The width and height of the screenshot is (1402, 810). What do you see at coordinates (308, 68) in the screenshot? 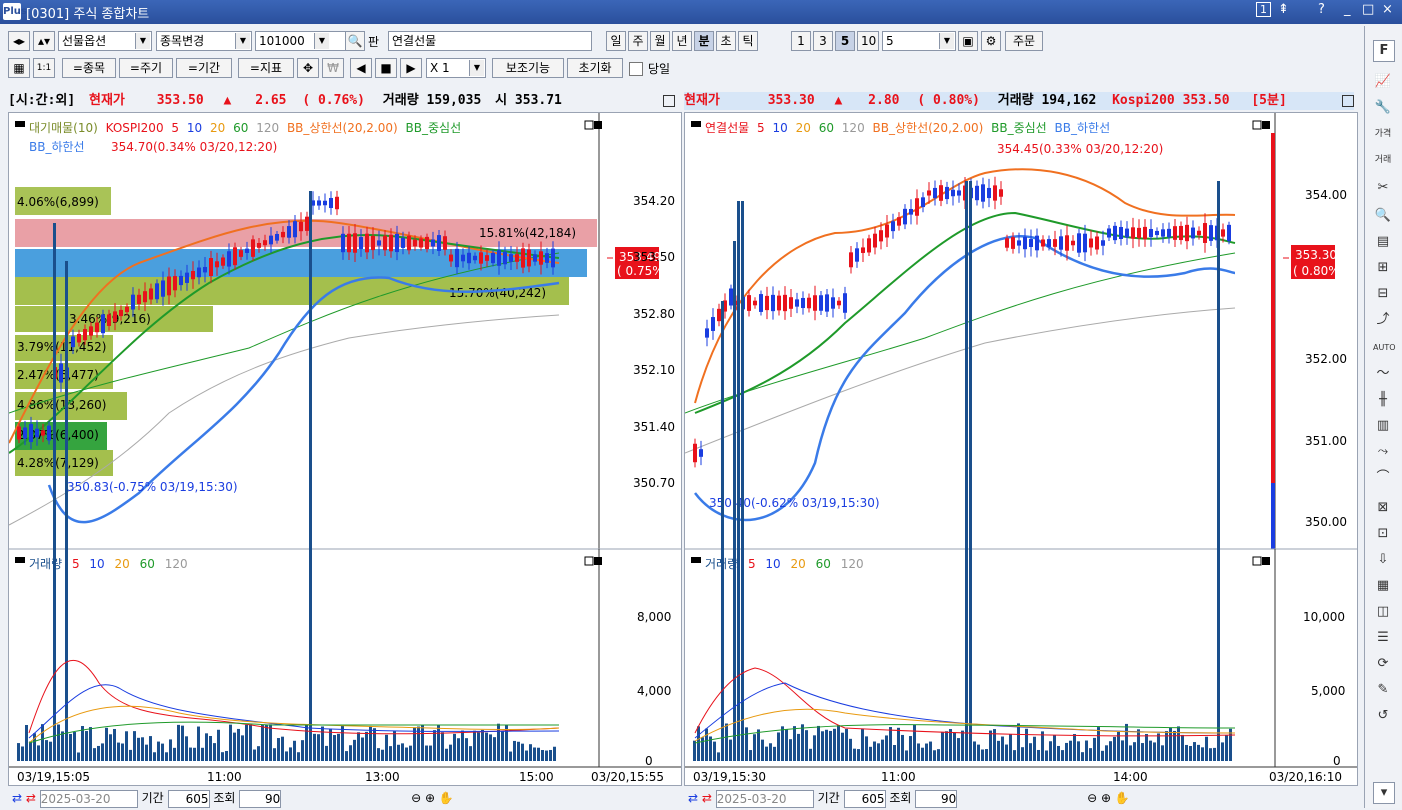
I see `move-icon: ✥` at bounding box center [308, 68].